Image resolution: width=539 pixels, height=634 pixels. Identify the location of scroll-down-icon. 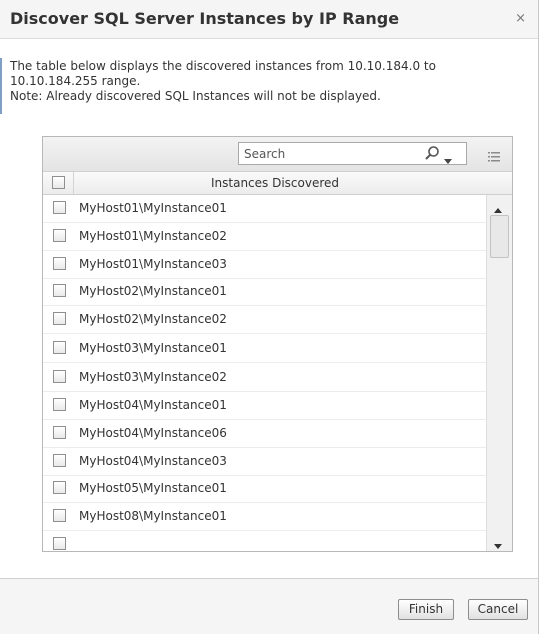
(498, 543).